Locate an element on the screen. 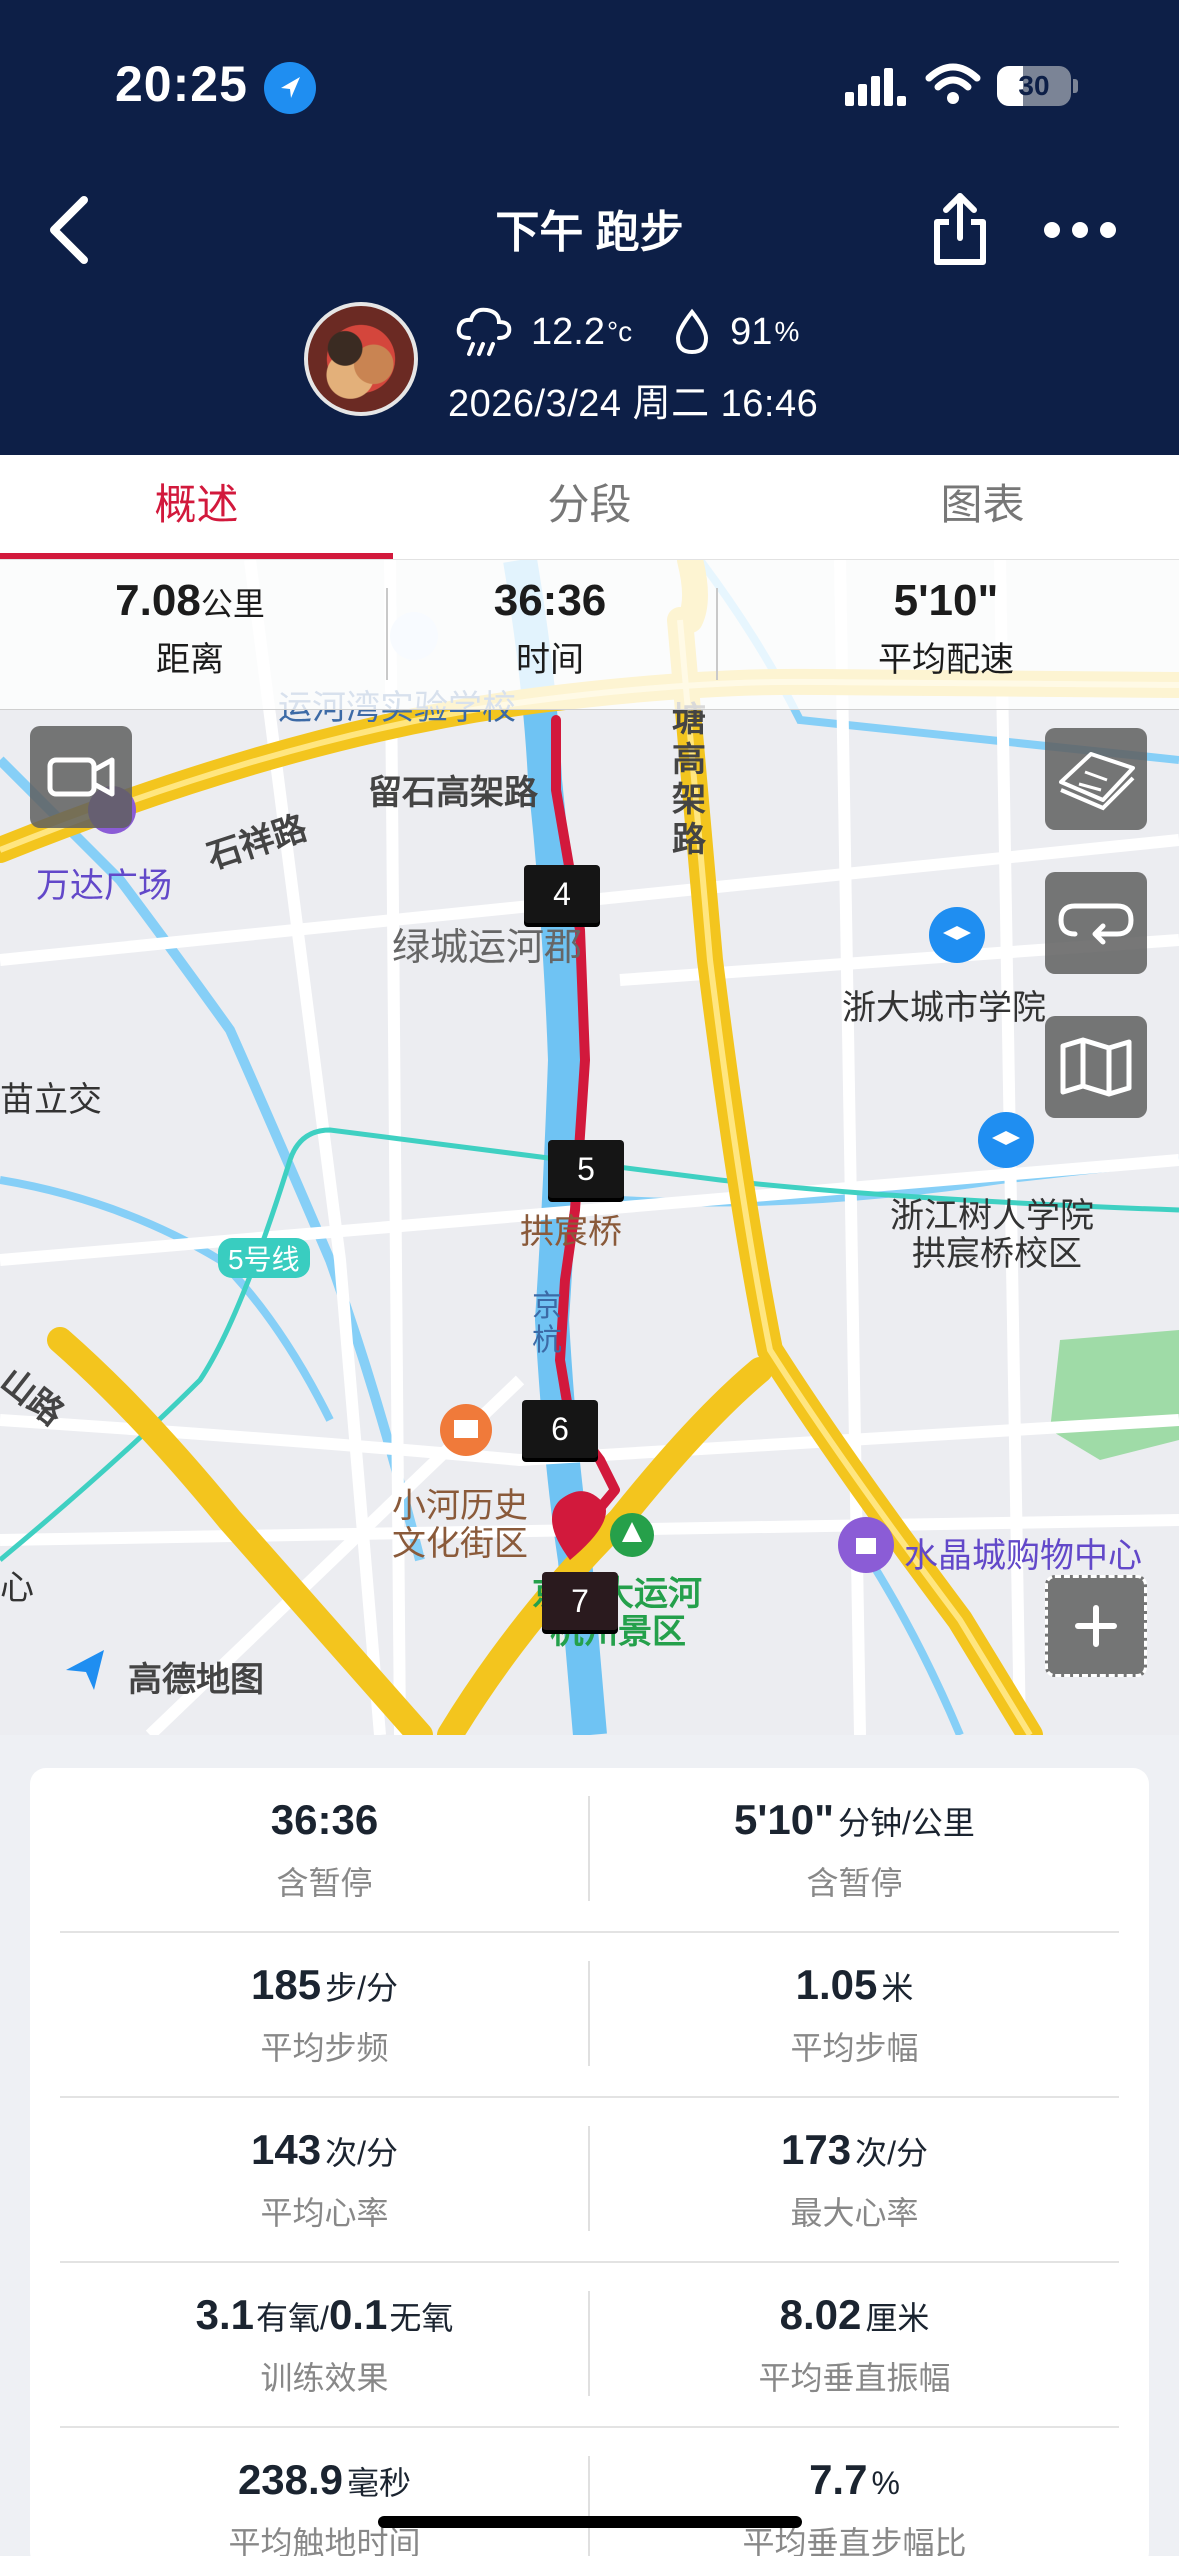 The width and height of the screenshot is (1179, 2556). stat-unit: % is located at coordinates (885, 2483).